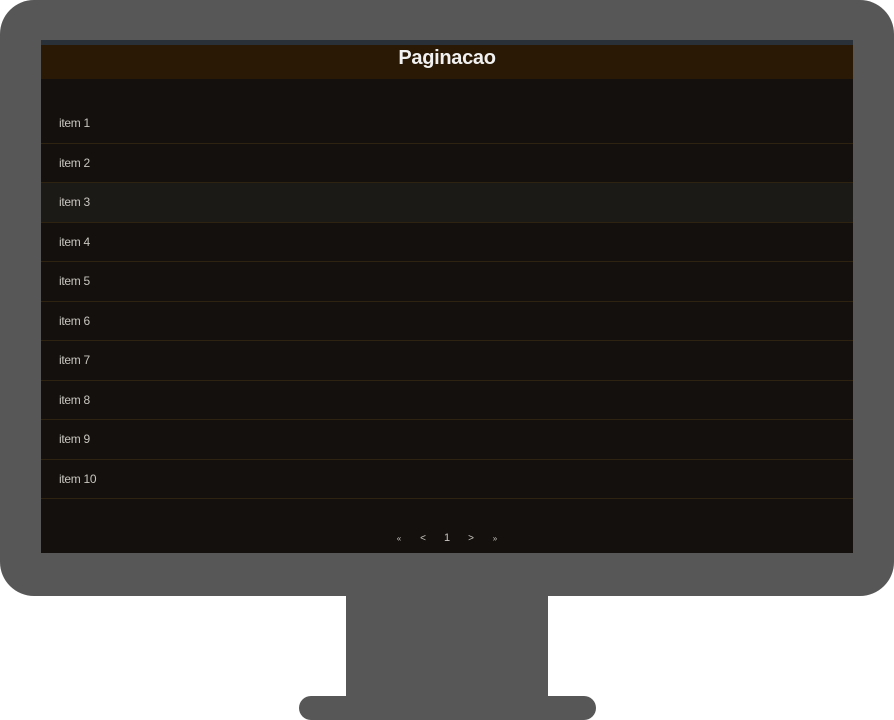 This screenshot has width=894, height=720. Describe the element at coordinates (447, 400) in the screenshot. I see `list-item: item 8` at that location.